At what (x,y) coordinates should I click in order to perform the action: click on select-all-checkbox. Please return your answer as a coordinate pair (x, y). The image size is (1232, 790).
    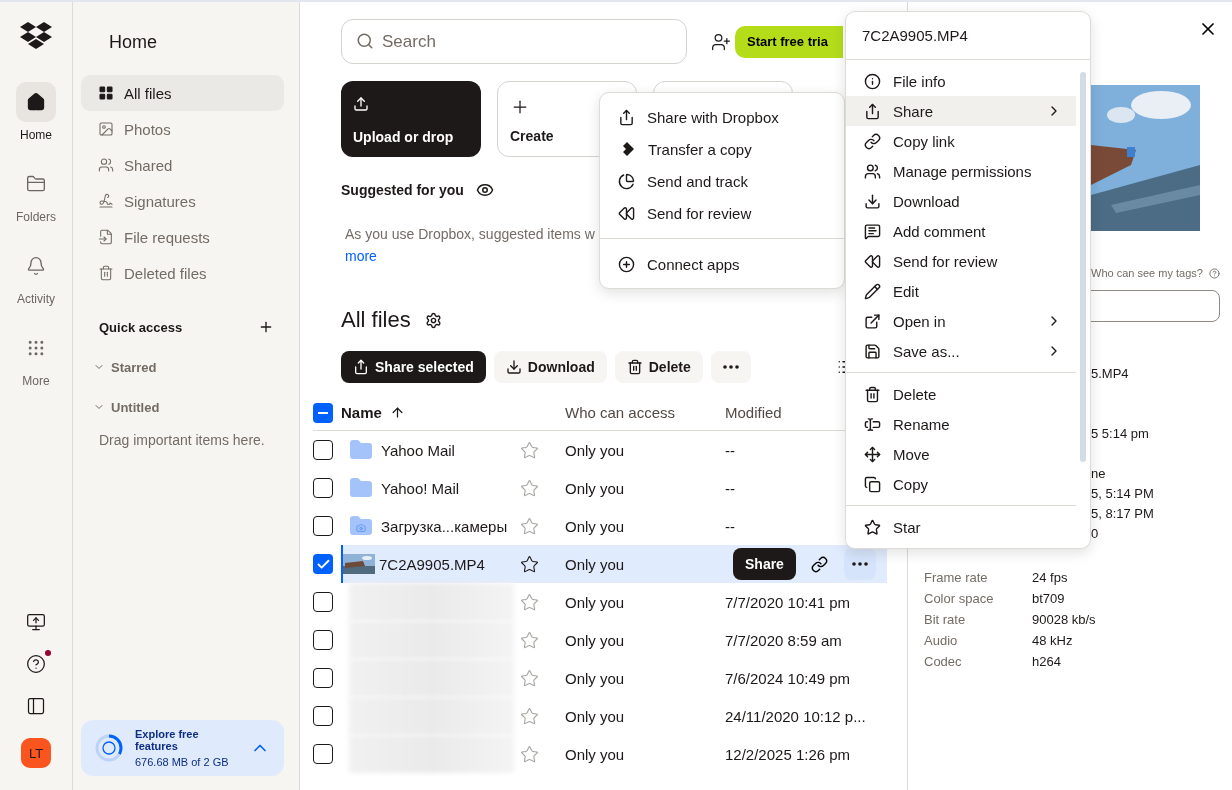
    Looking at the image, I should click on (323, 412).